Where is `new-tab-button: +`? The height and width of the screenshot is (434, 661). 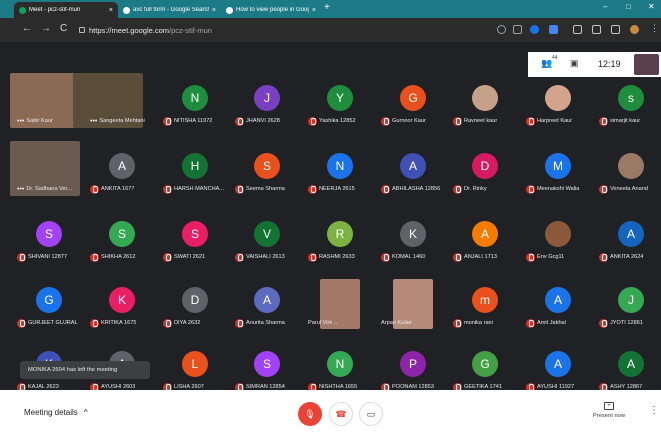 new-tab-button: + is located at coordinates (327, 7).